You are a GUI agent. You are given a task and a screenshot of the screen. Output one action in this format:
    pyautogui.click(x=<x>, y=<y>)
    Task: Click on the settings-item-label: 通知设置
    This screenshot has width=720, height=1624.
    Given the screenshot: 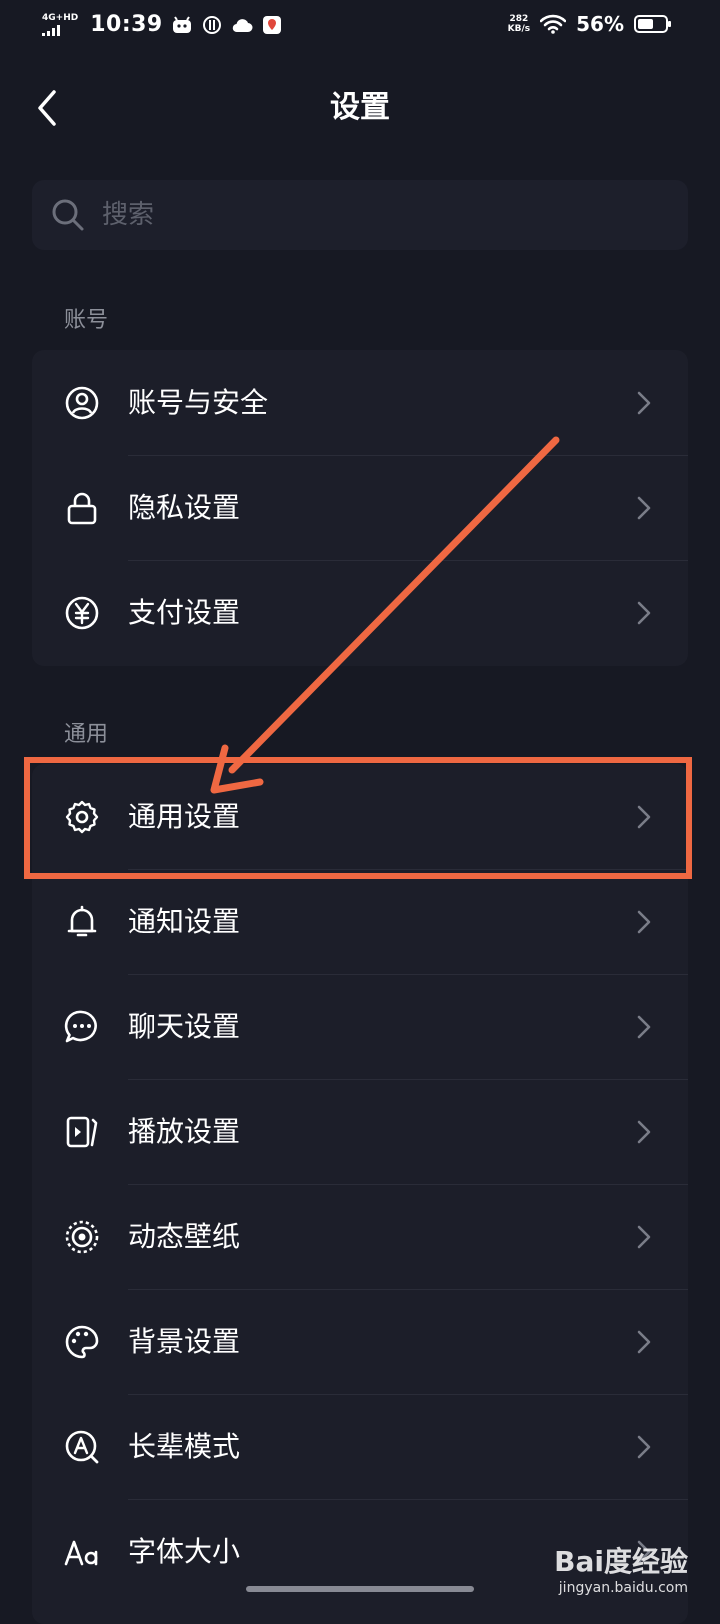 What is the action you would take?
    pyautogui.click(x=184, y=921)
    